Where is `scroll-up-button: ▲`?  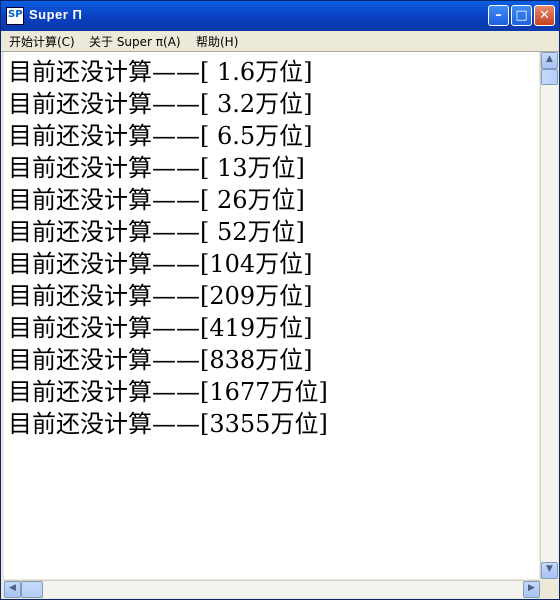 scroll-up-button: ▲ is located at coordinates (549, 60).